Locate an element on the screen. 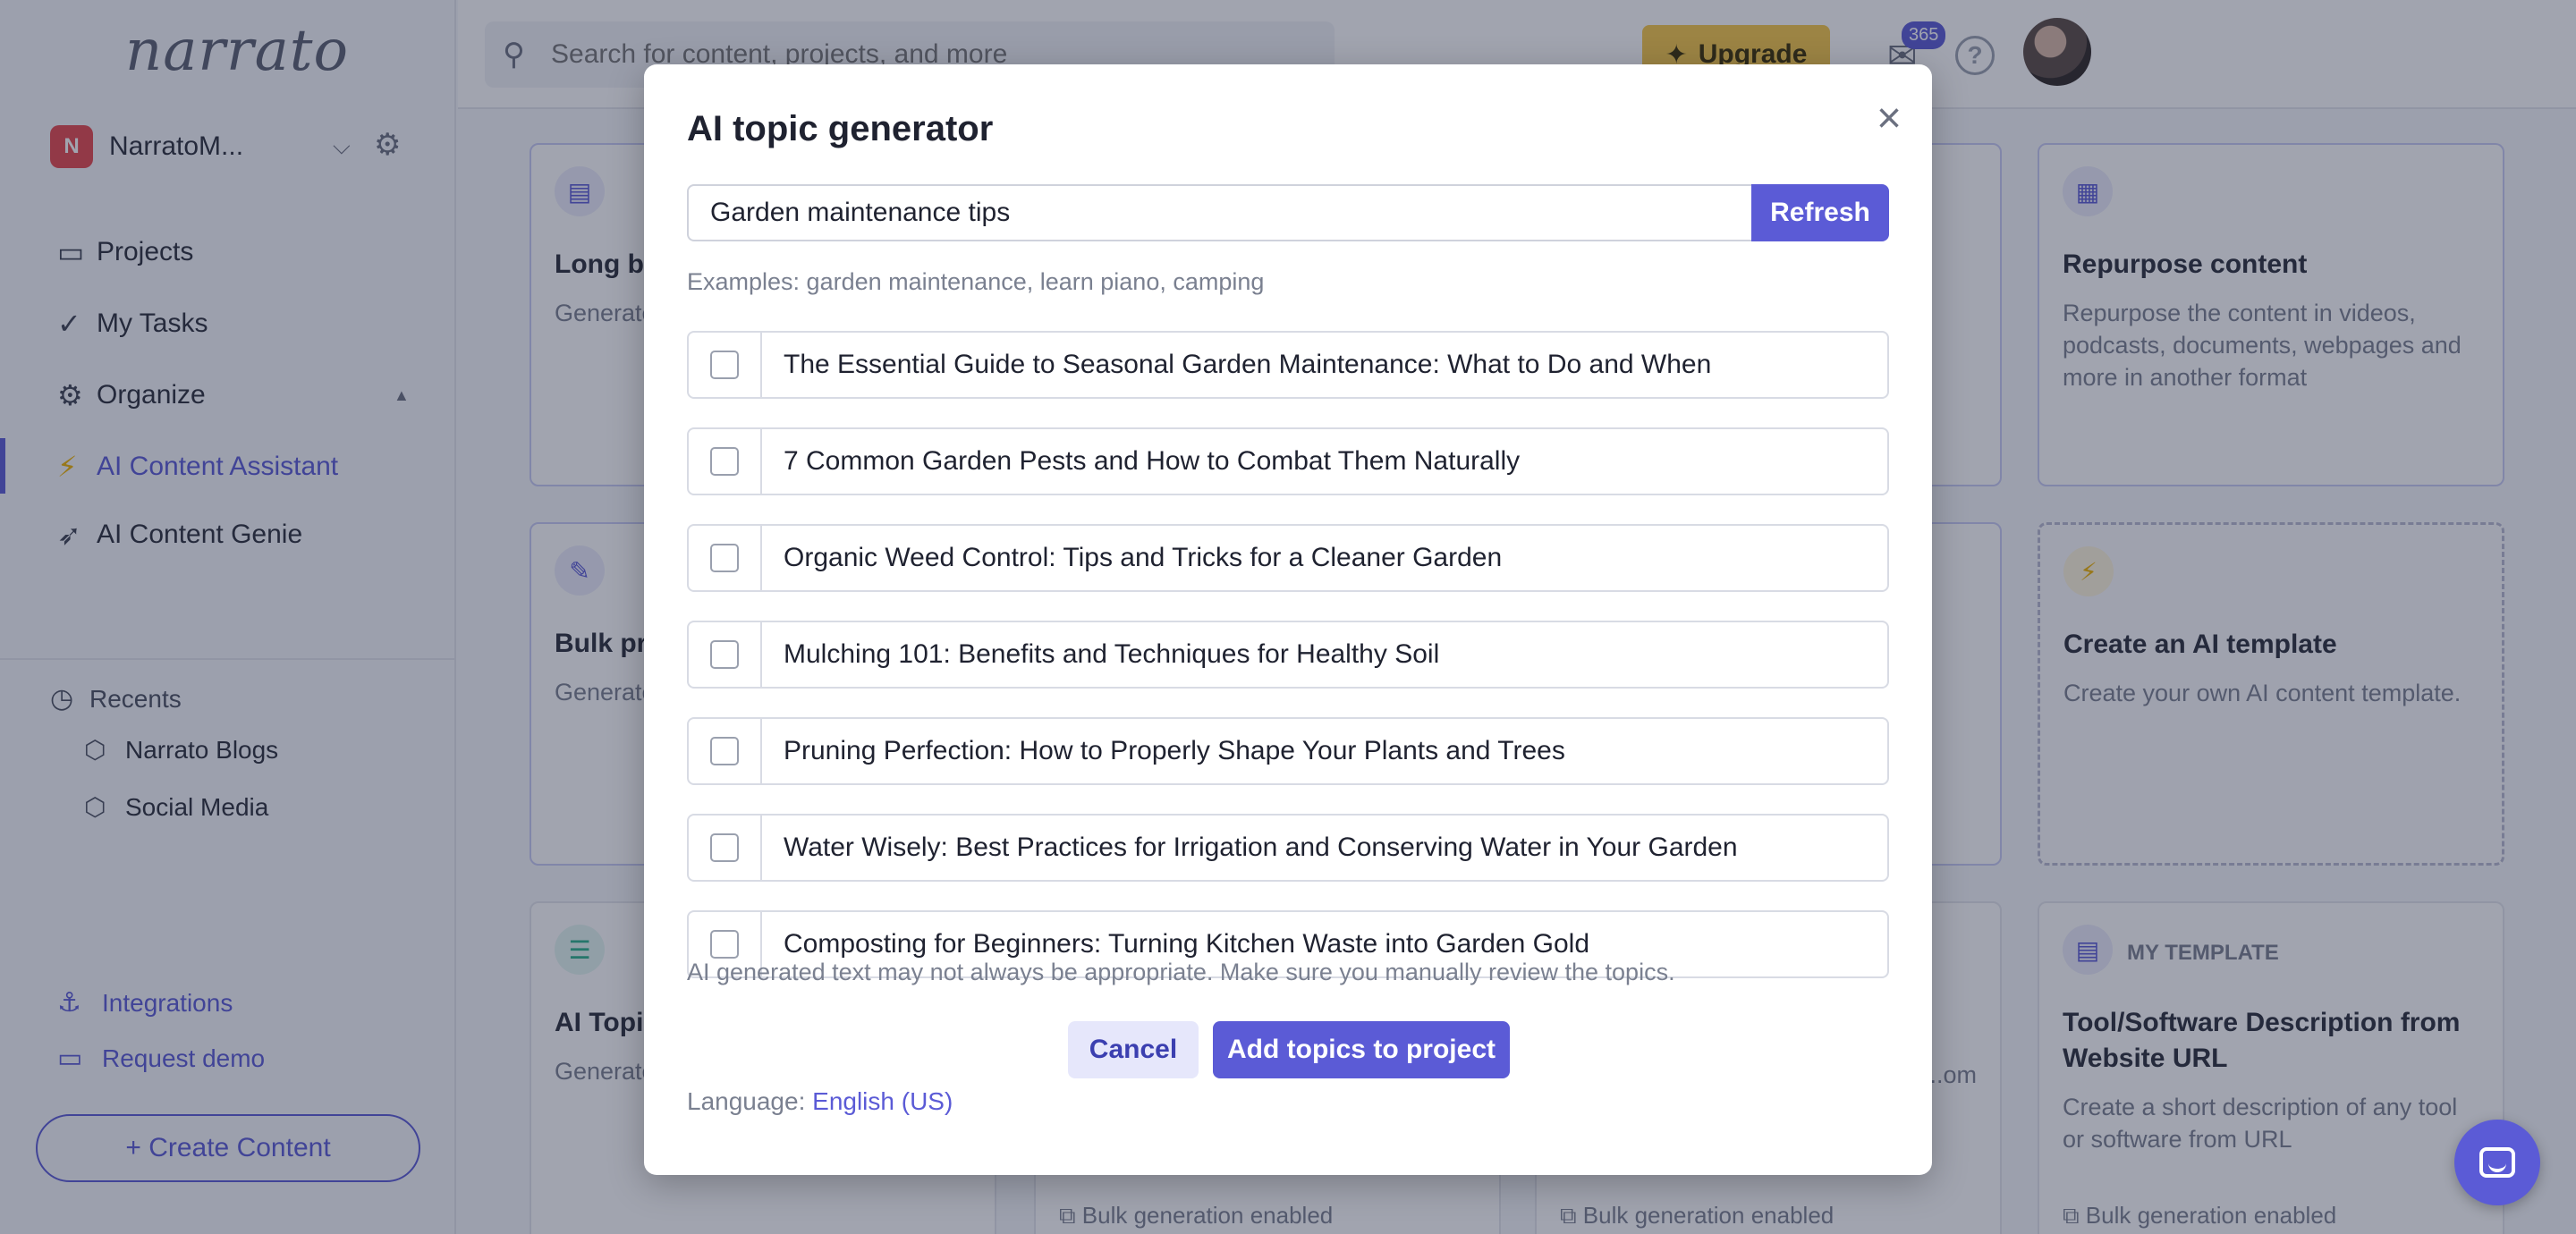 This screenshot has height=1234, width=2576. close-icon: × is located at coordinates (1889, 118).